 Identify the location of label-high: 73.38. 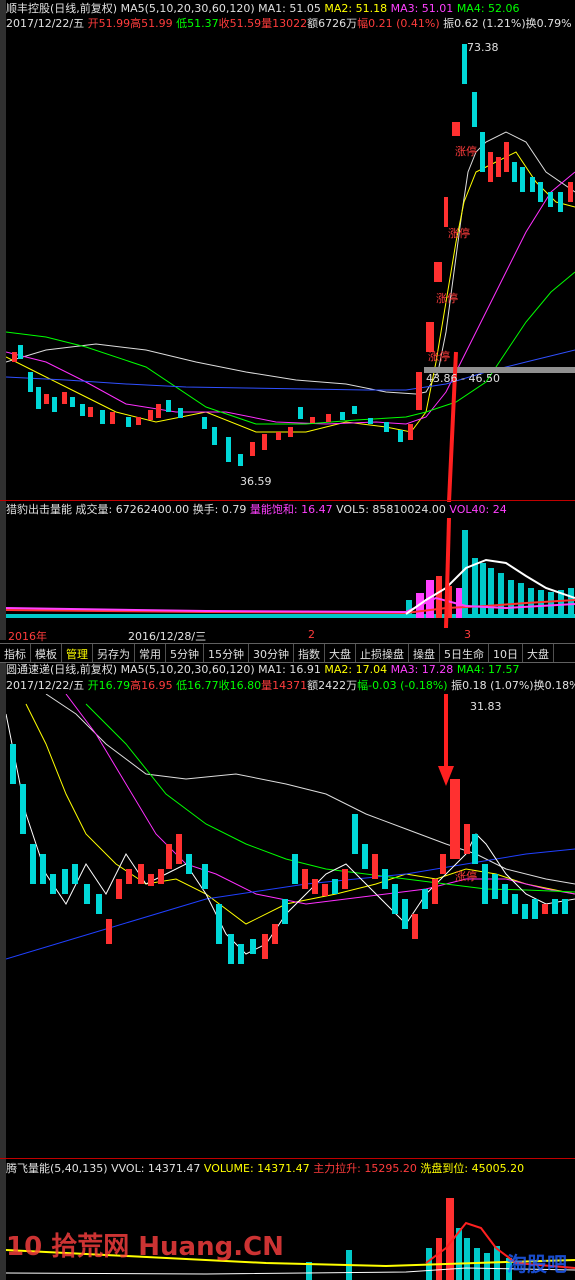
(483, 47).